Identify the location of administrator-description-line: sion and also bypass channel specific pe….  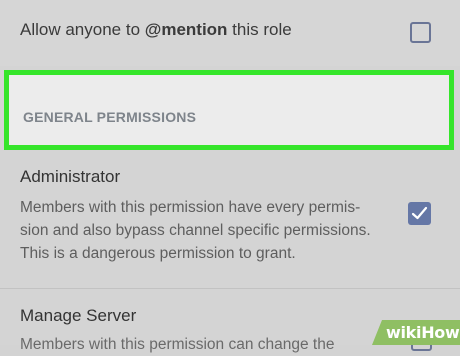
(195, 230).